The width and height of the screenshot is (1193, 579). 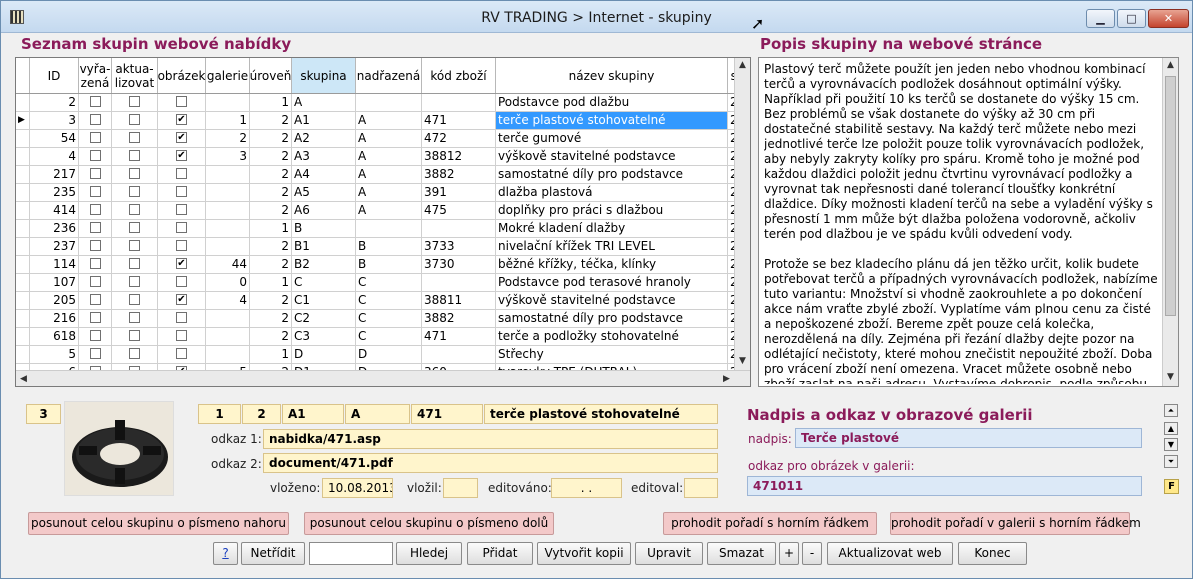 What do you see at coordinates (54, 354) in the screenshot?
I see `cell-id: 5` at bounding box center [54, 354].